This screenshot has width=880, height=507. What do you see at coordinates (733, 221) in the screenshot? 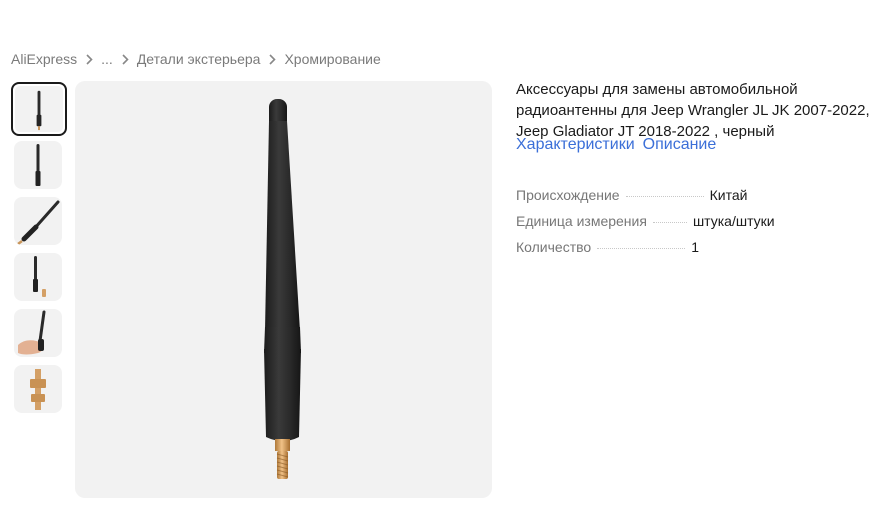
I see `spec-value: штука/штуки` at bounding box center [733, 221].